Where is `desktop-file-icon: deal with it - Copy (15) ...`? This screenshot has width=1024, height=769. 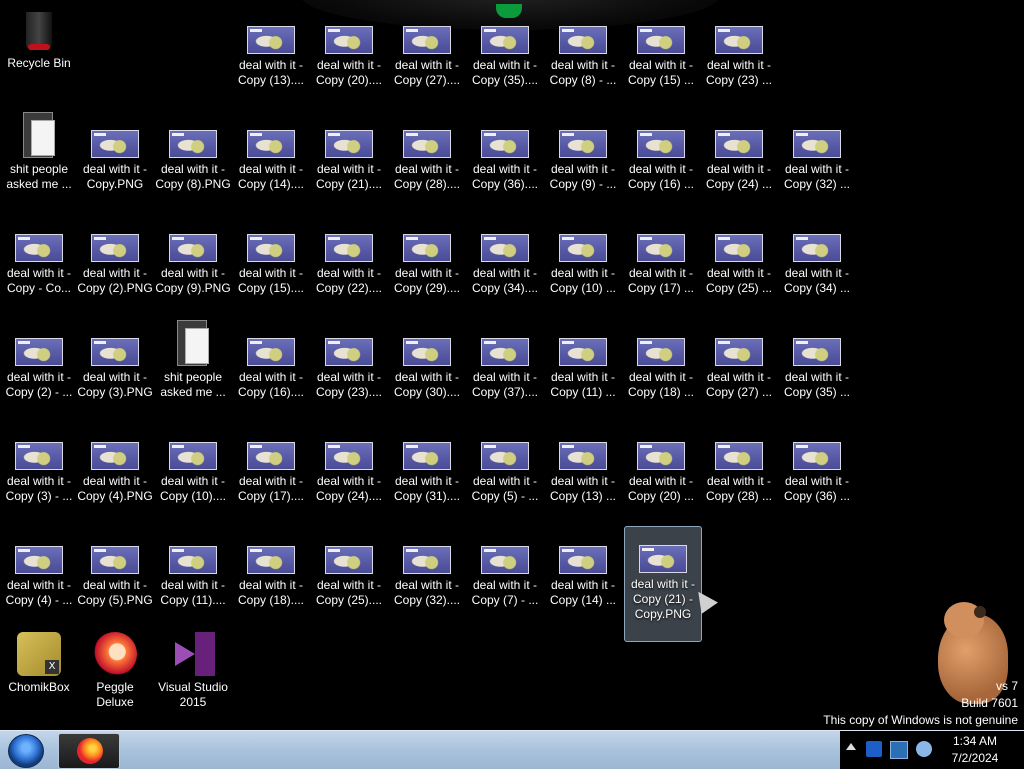 desktop-file-icon: deal with it - Copy (15) ... is located at coordinates (661, 75).